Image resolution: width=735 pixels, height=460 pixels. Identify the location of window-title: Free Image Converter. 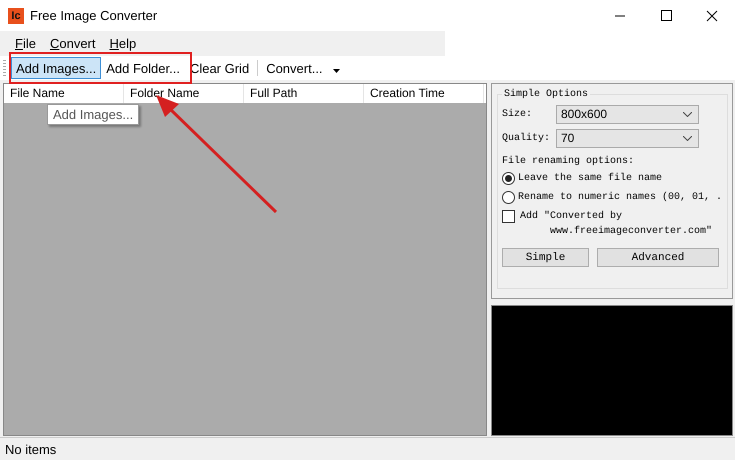
(94, 15).